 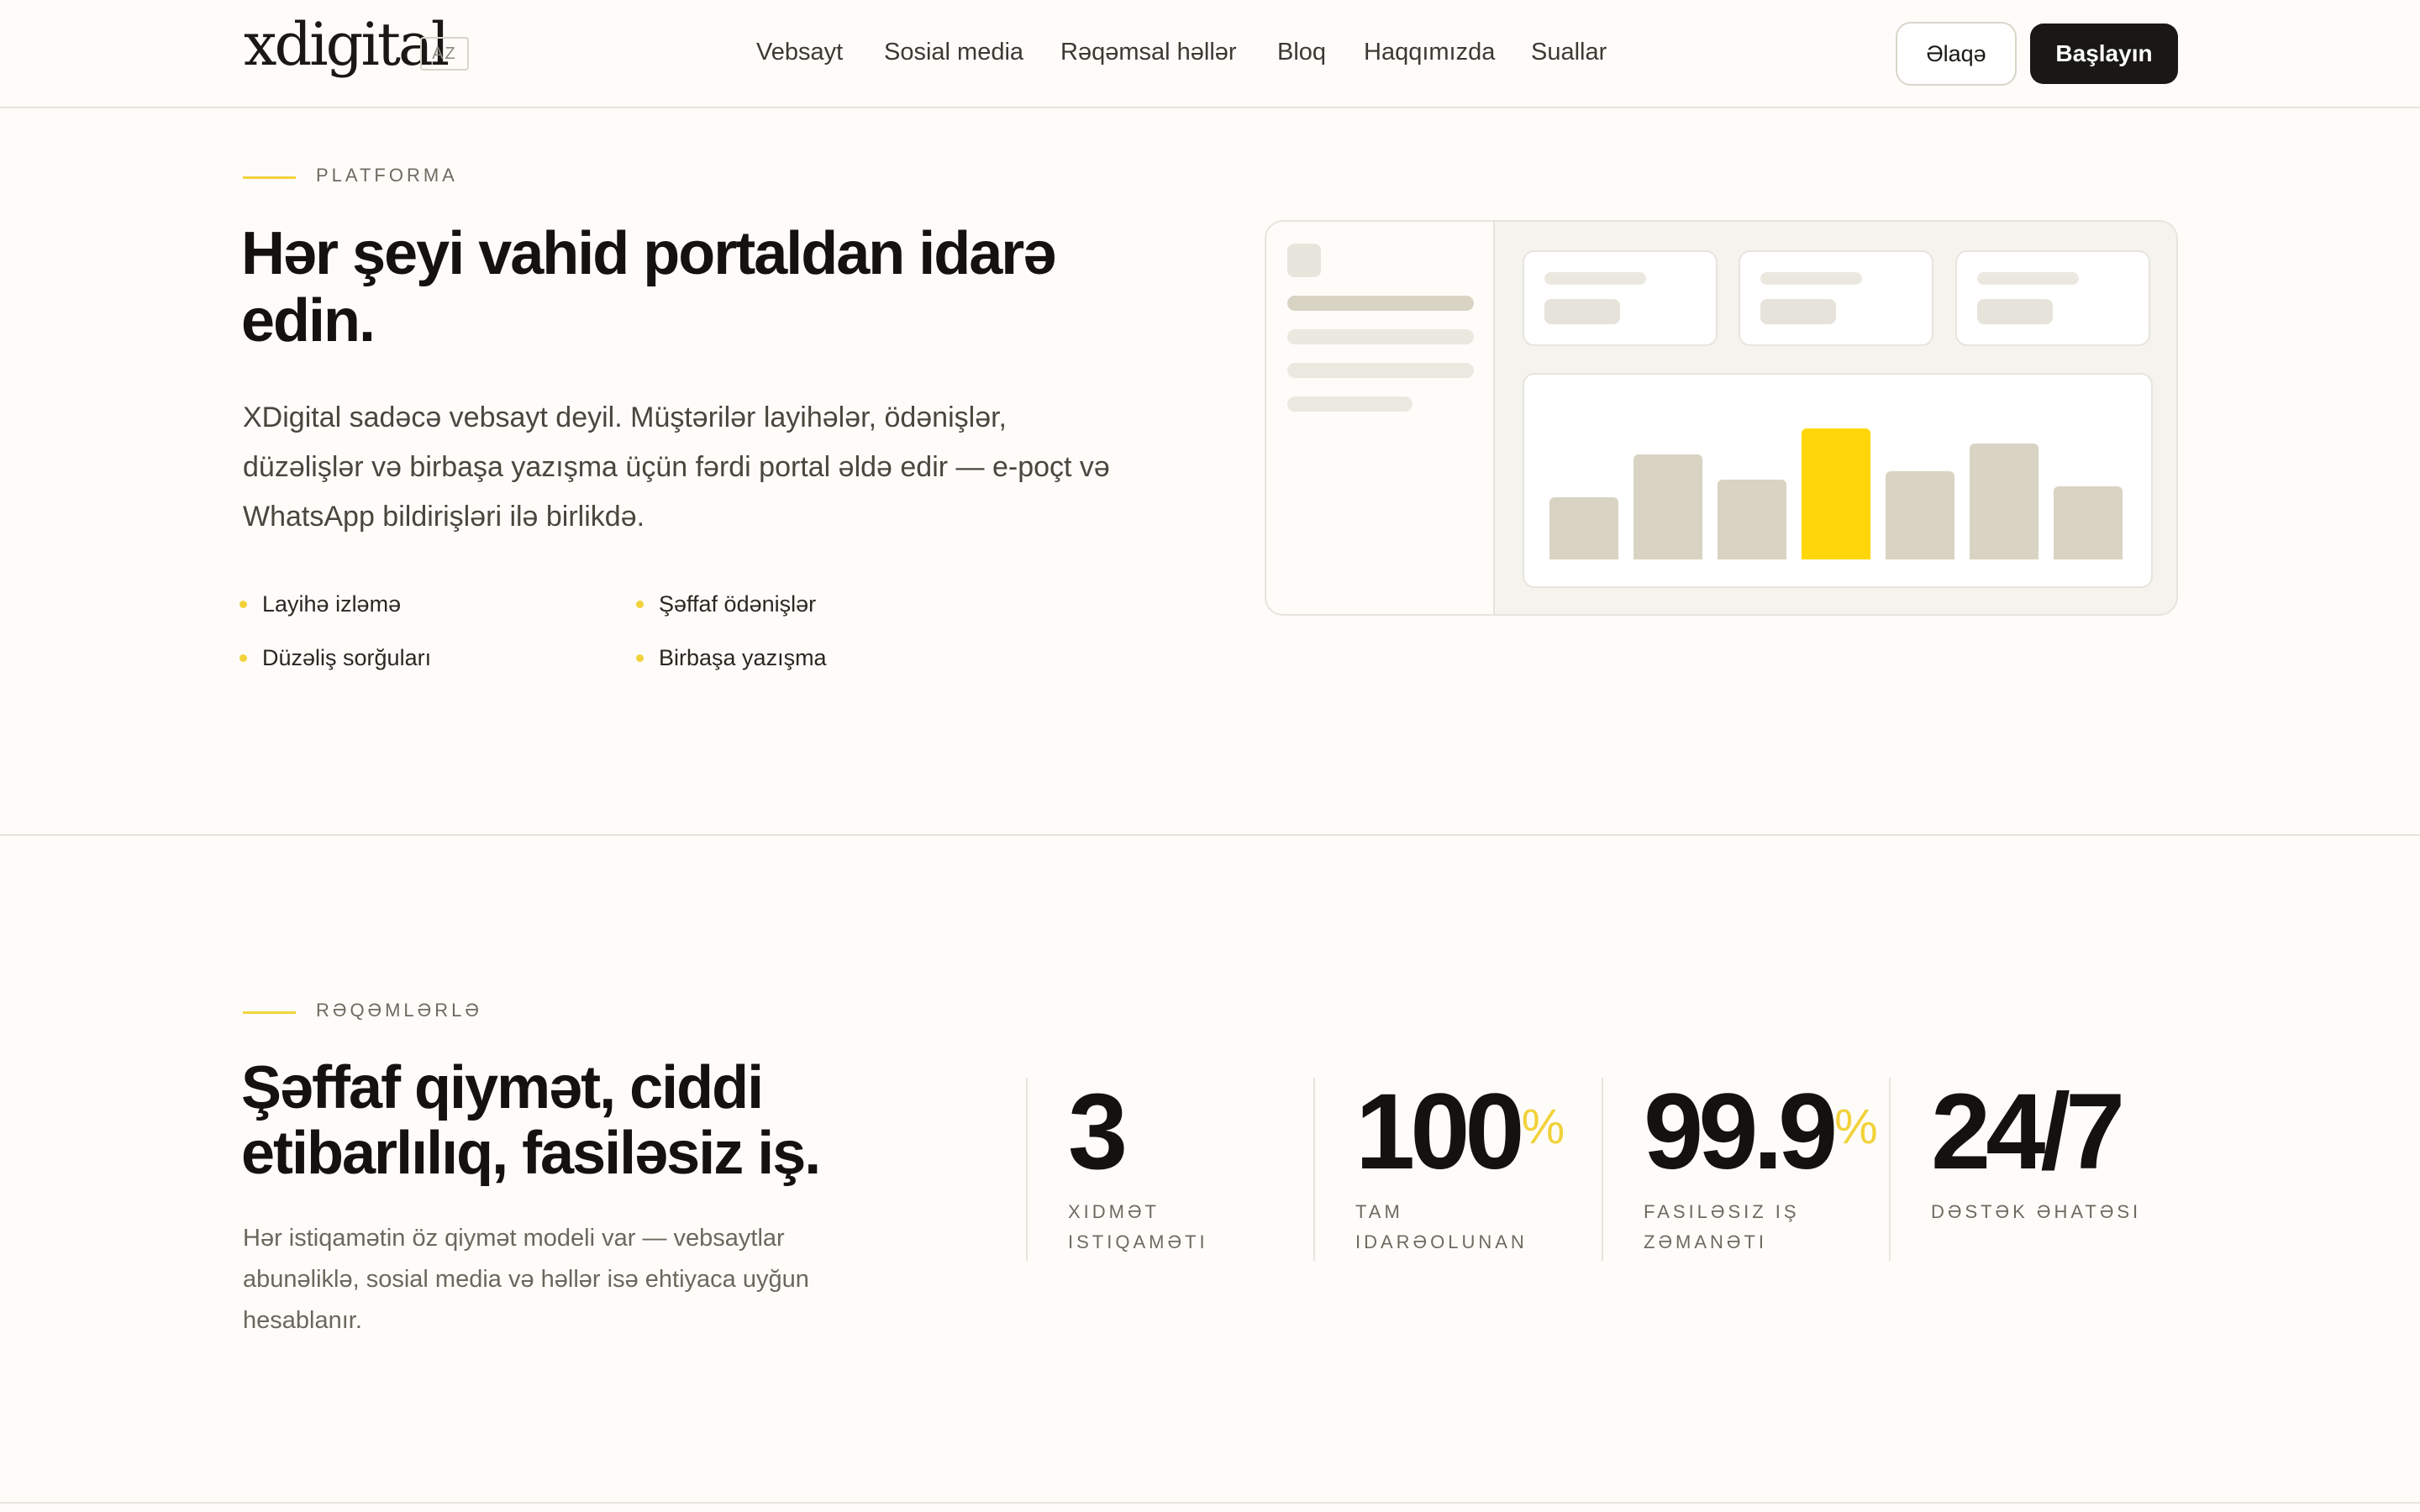 What do you see at coordinates (1429, 52) in the screenshot?
I see `nav-item-haqqimizda: Haqqımızda` at bounding box center [1429, 52].